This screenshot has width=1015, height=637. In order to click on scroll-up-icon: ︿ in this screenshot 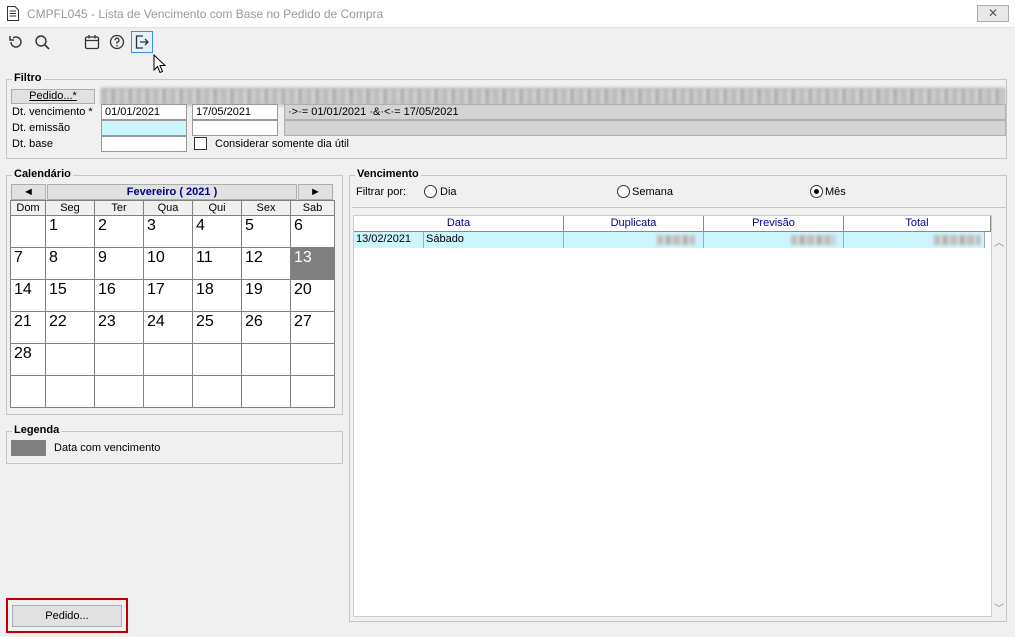, I will do `click(999, 241)`.